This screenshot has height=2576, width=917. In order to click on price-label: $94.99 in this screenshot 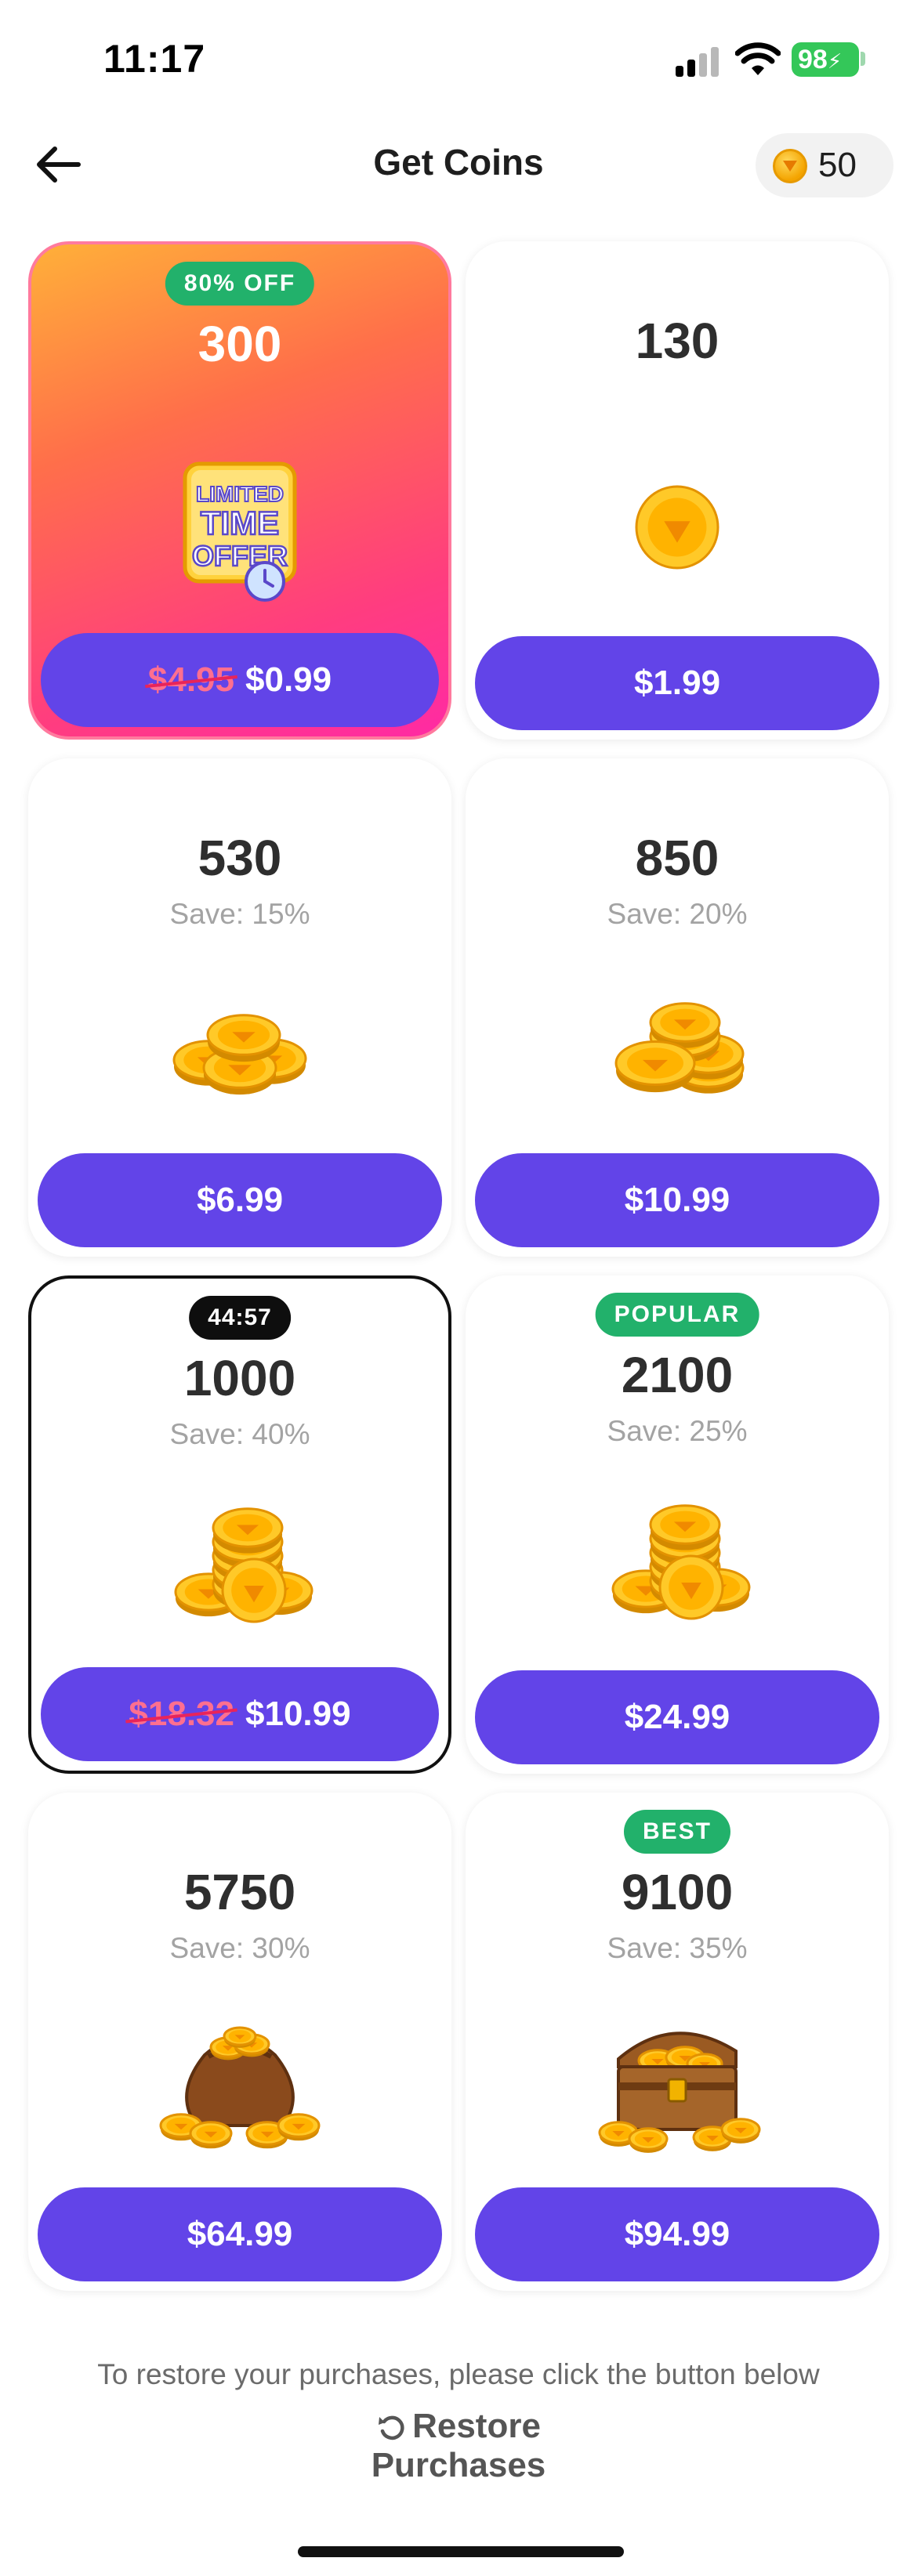, I will do `click(677, 2234)`.